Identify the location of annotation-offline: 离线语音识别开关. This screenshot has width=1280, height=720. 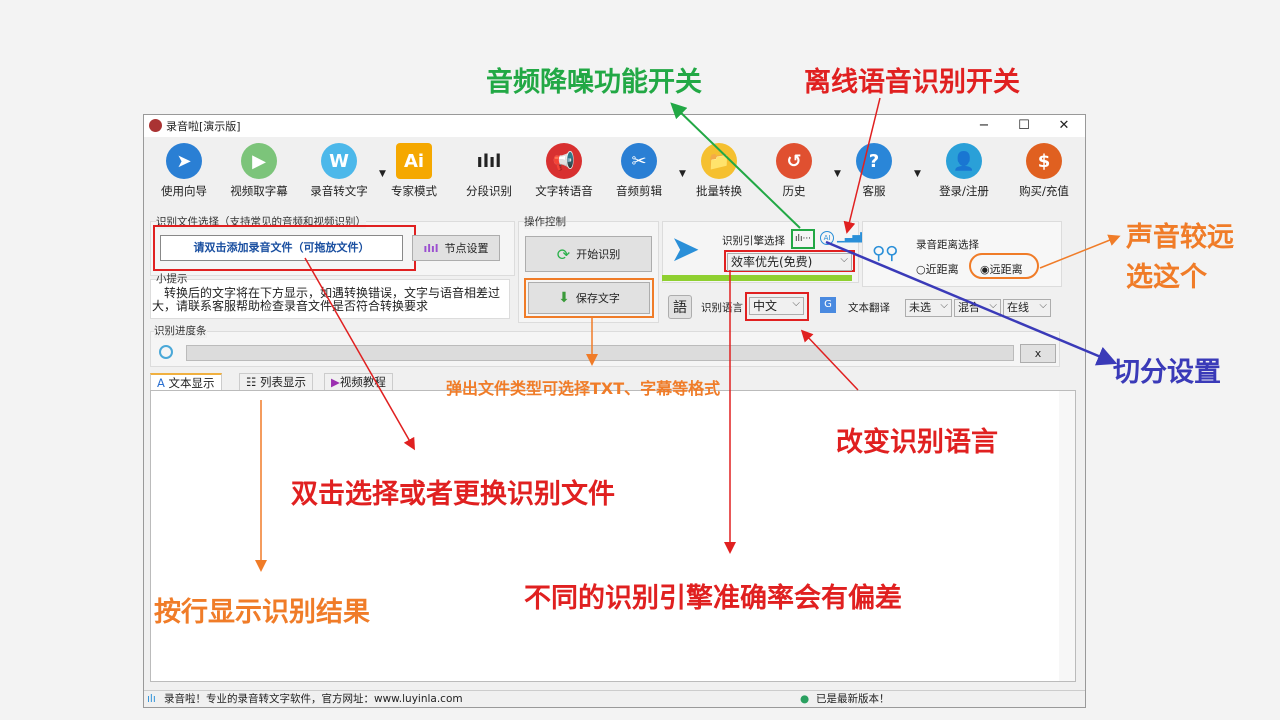
(912, 82).